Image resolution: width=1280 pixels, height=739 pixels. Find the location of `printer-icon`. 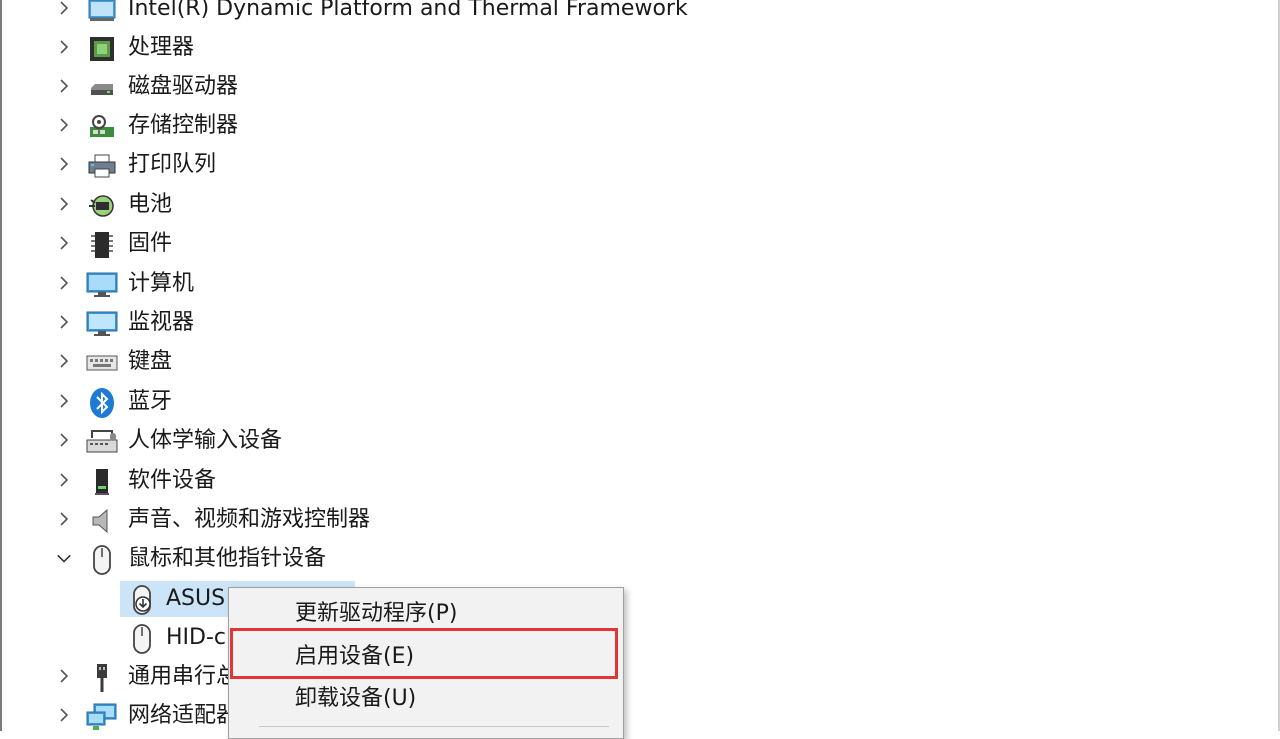

printer-icon is located at coordinates (102, 166).